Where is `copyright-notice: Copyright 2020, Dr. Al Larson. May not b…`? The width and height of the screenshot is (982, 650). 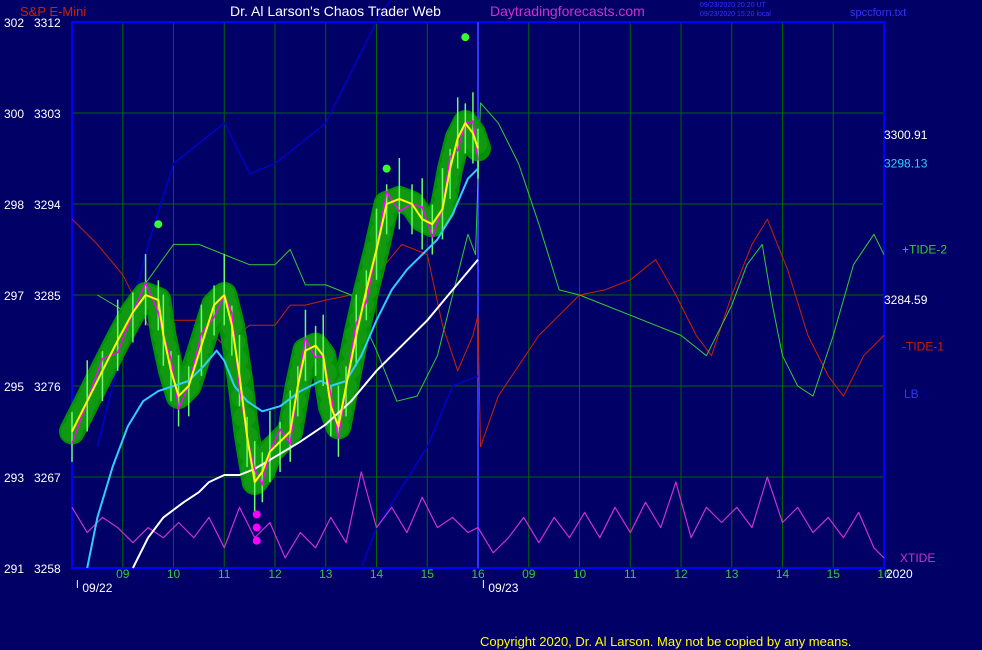
copyright-notice: Copyright 2020, Dr. Al Larson. May not b… is located at coordinates (665, 641).